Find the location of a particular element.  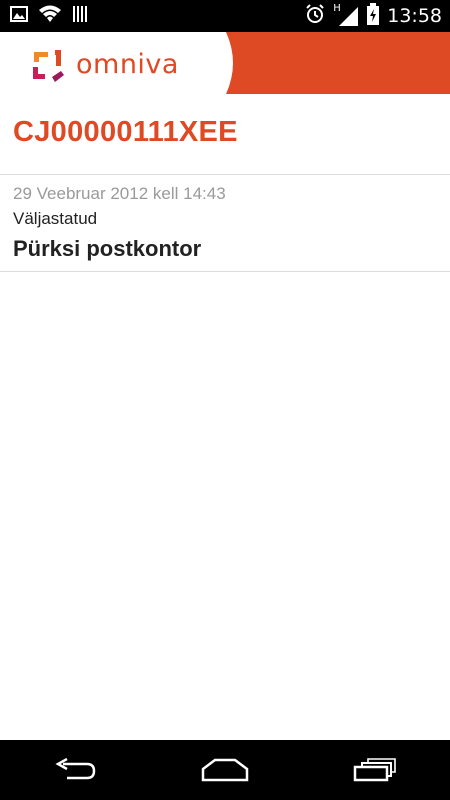

logo-text: omniva is located at coordinates (127, 64).